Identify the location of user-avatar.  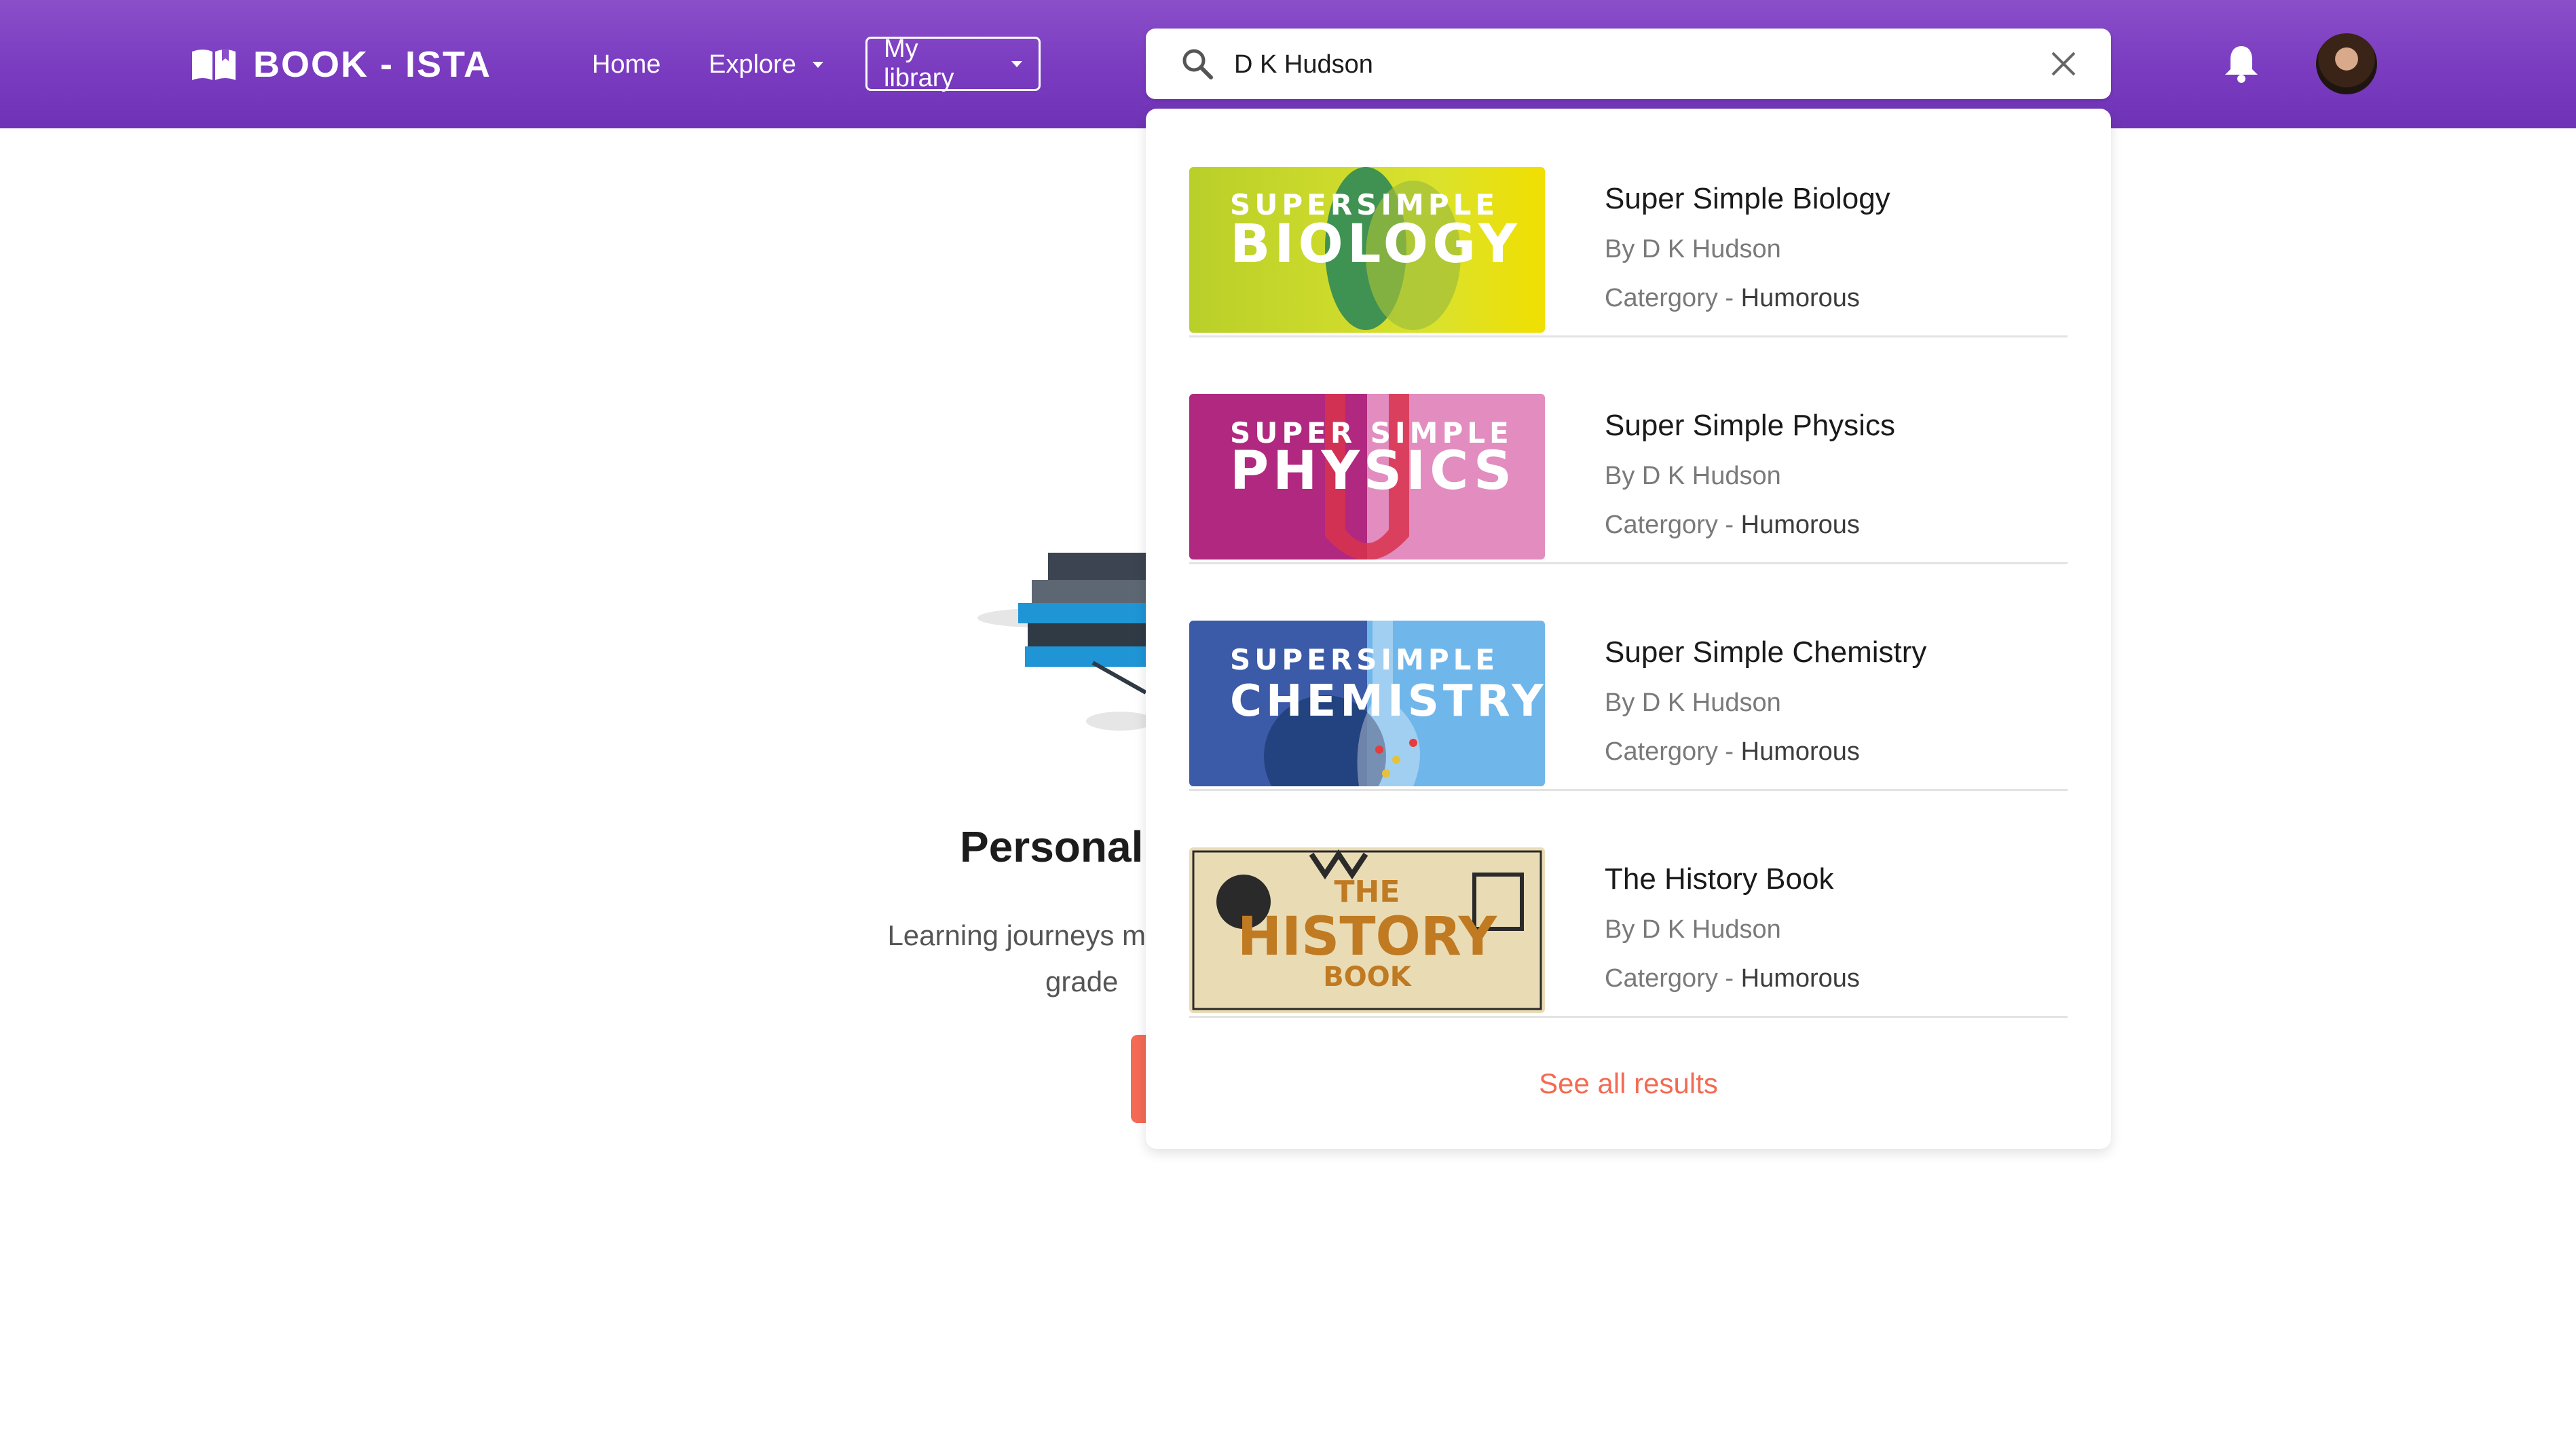
(2347, 63).